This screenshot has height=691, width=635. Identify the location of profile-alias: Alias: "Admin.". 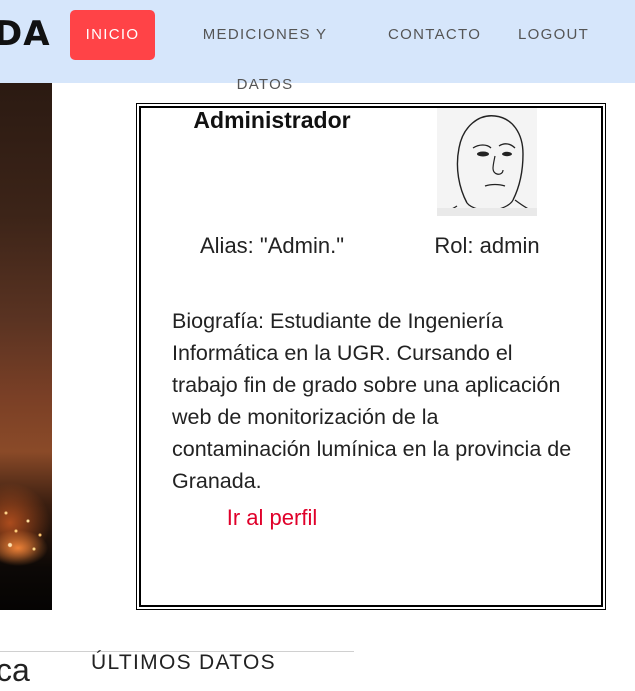
(272, 245).